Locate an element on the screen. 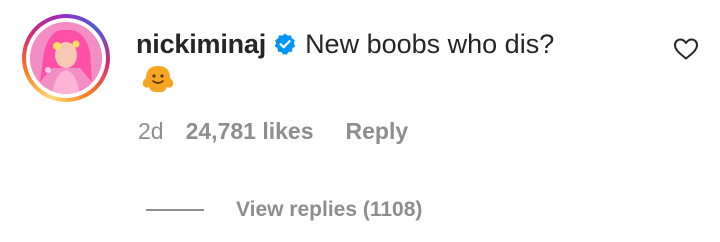 Image resolution: width=720 pixels, height=242 pixels. avatar-story-ring is located at coordinates (66, 58).